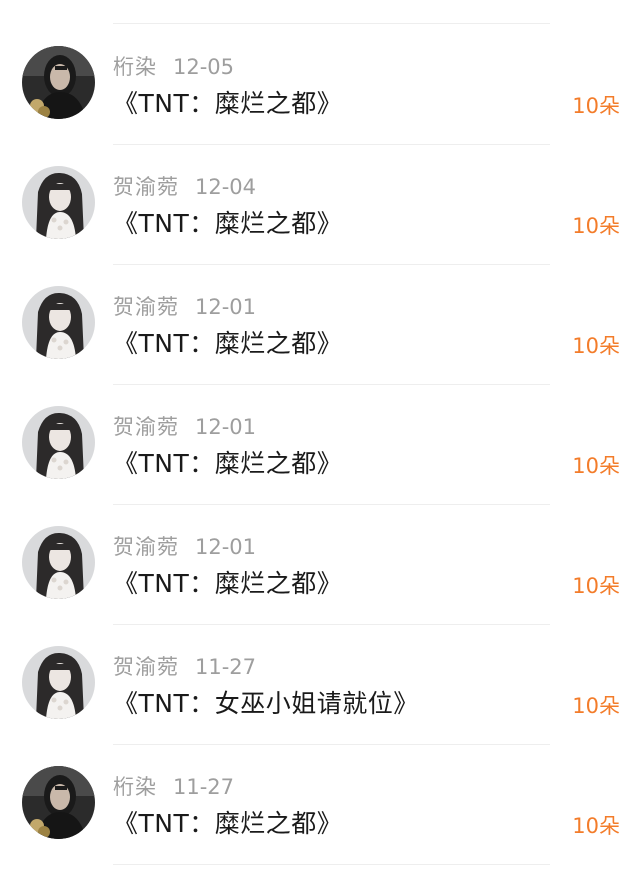 Image resolution: width=640 pixels, height=886 pixels. I want to click on gift-date: 12-05, so click(204, 67).